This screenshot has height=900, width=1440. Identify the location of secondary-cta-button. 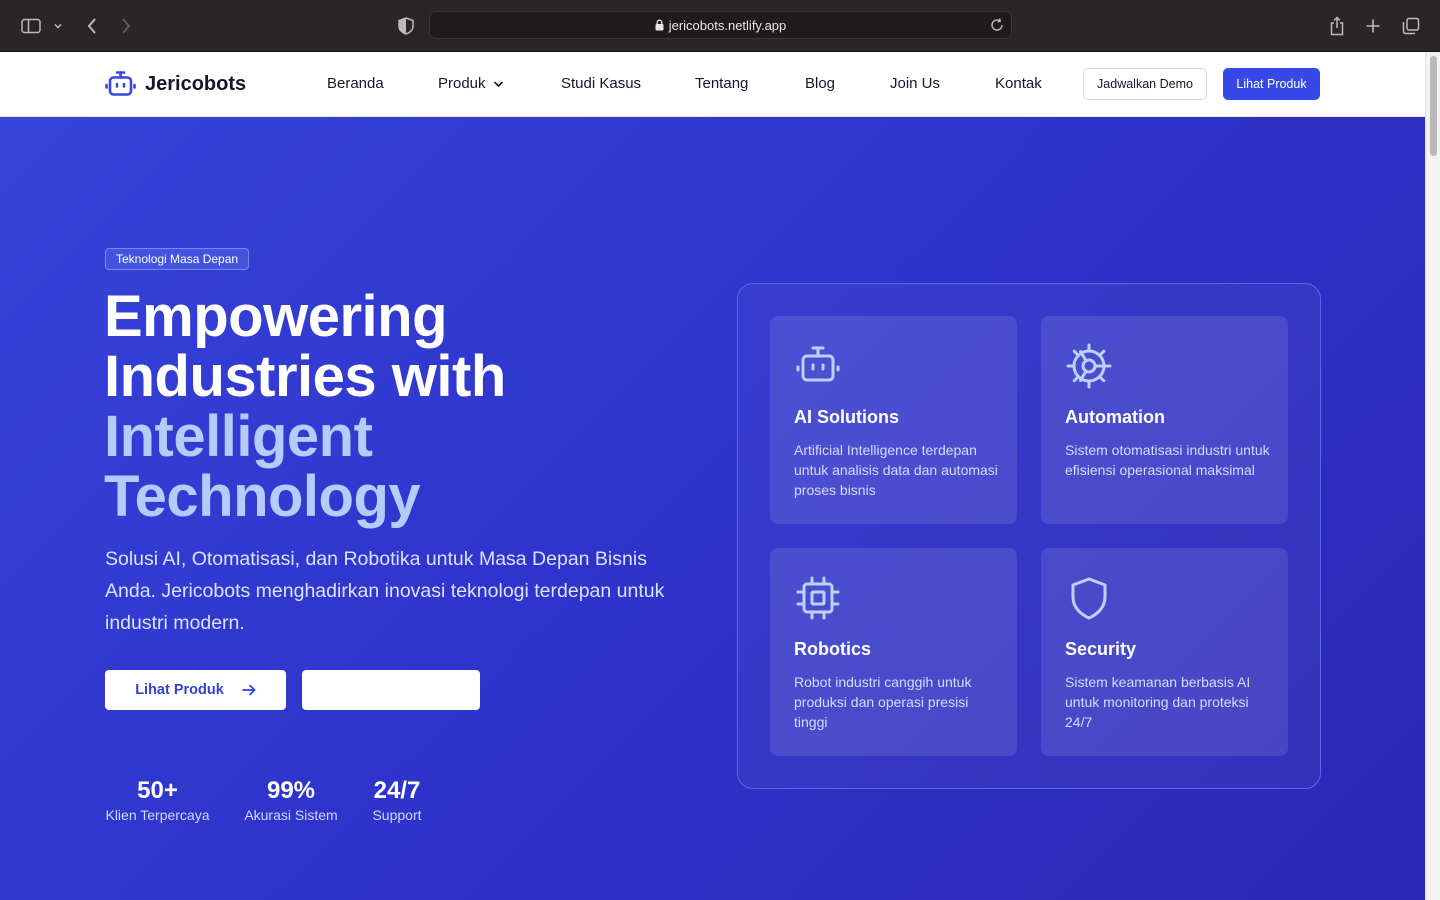
(391, 690).